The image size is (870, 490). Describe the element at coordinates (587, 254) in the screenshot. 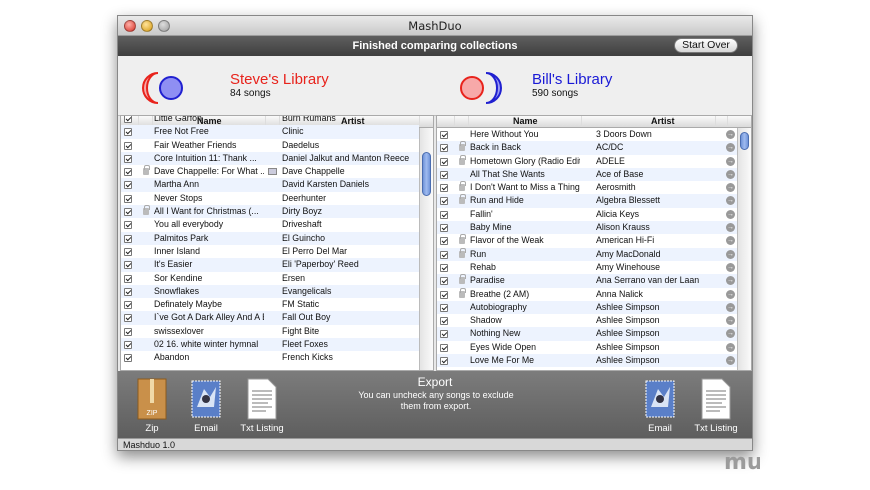

I see `table-row: Run Amy MacDonald →` at that location.